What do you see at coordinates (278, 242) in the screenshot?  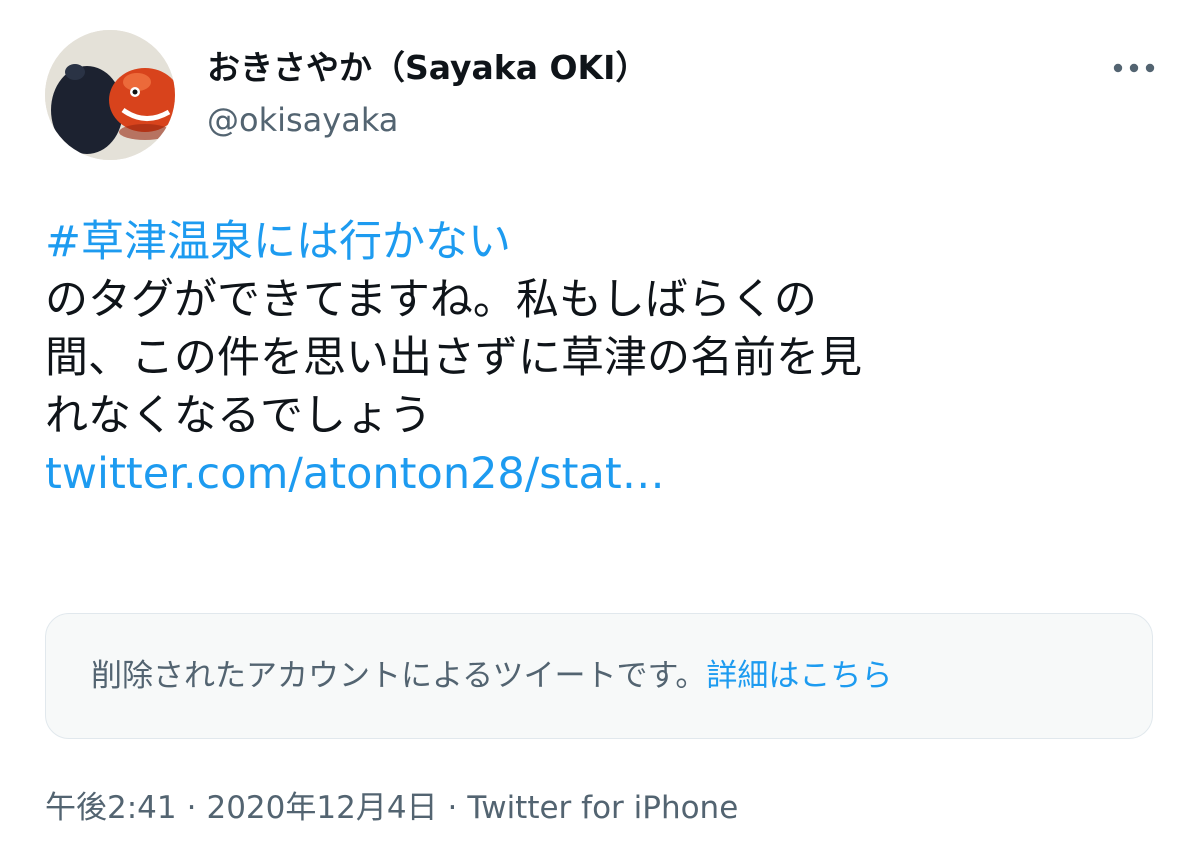 I see `hashtag-link: #草津温泉には行かない` at bounding box center [278, 242].